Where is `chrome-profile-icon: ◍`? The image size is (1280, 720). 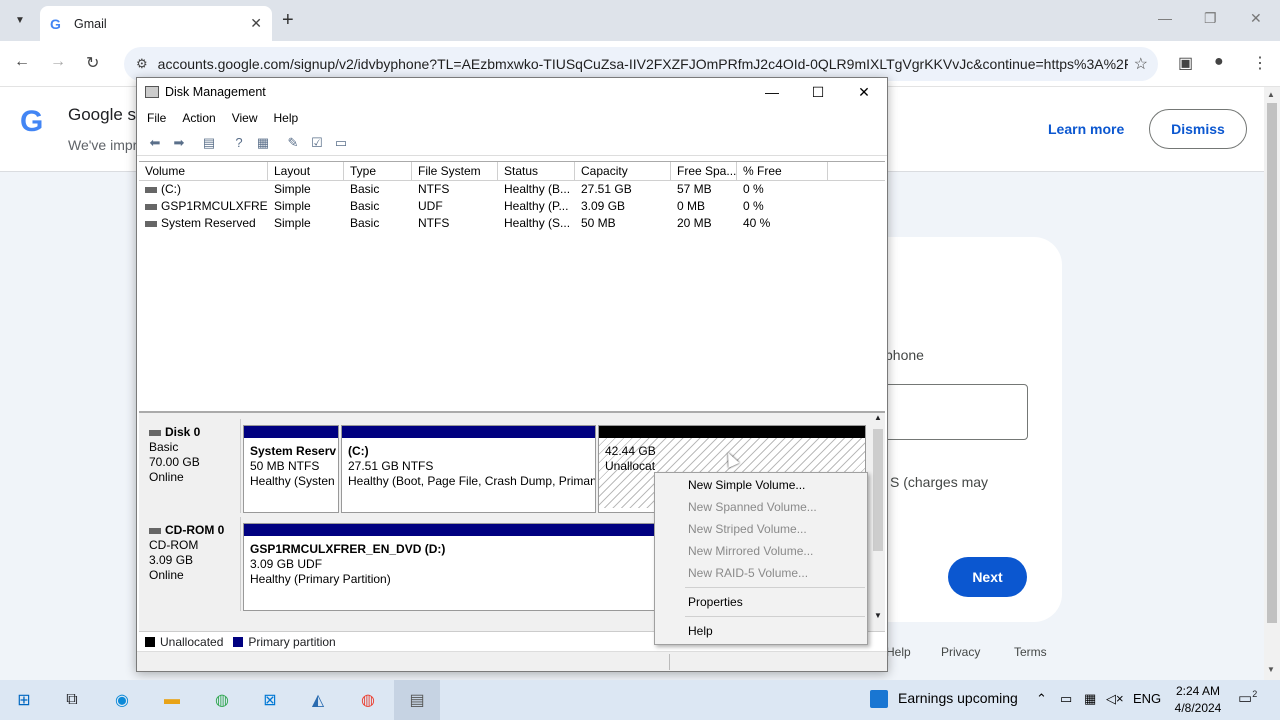 chrome-profile-icon: ◍ is located at coordinates (368, 700).